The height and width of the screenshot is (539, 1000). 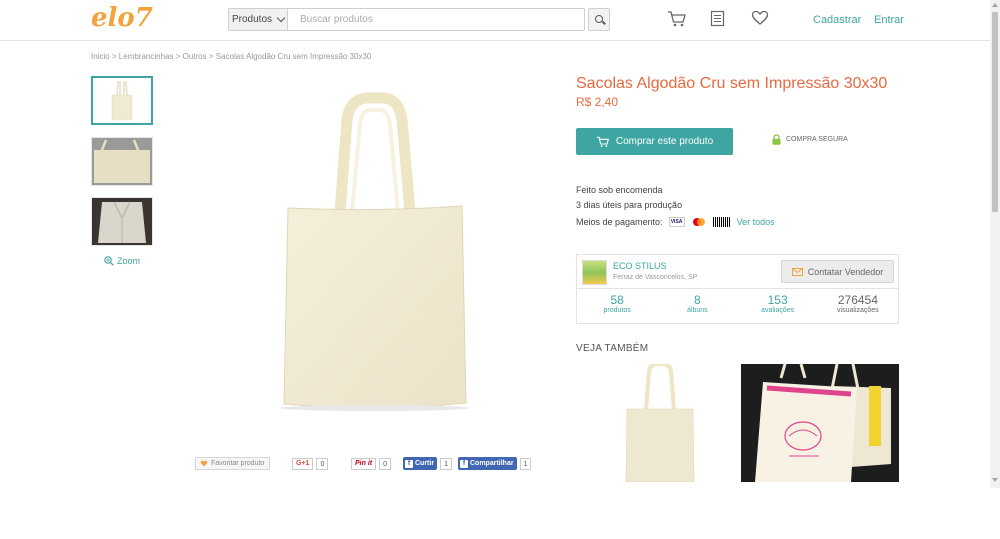 I want to click on pin-it-button: Pin it, so click(x=364, y=463).